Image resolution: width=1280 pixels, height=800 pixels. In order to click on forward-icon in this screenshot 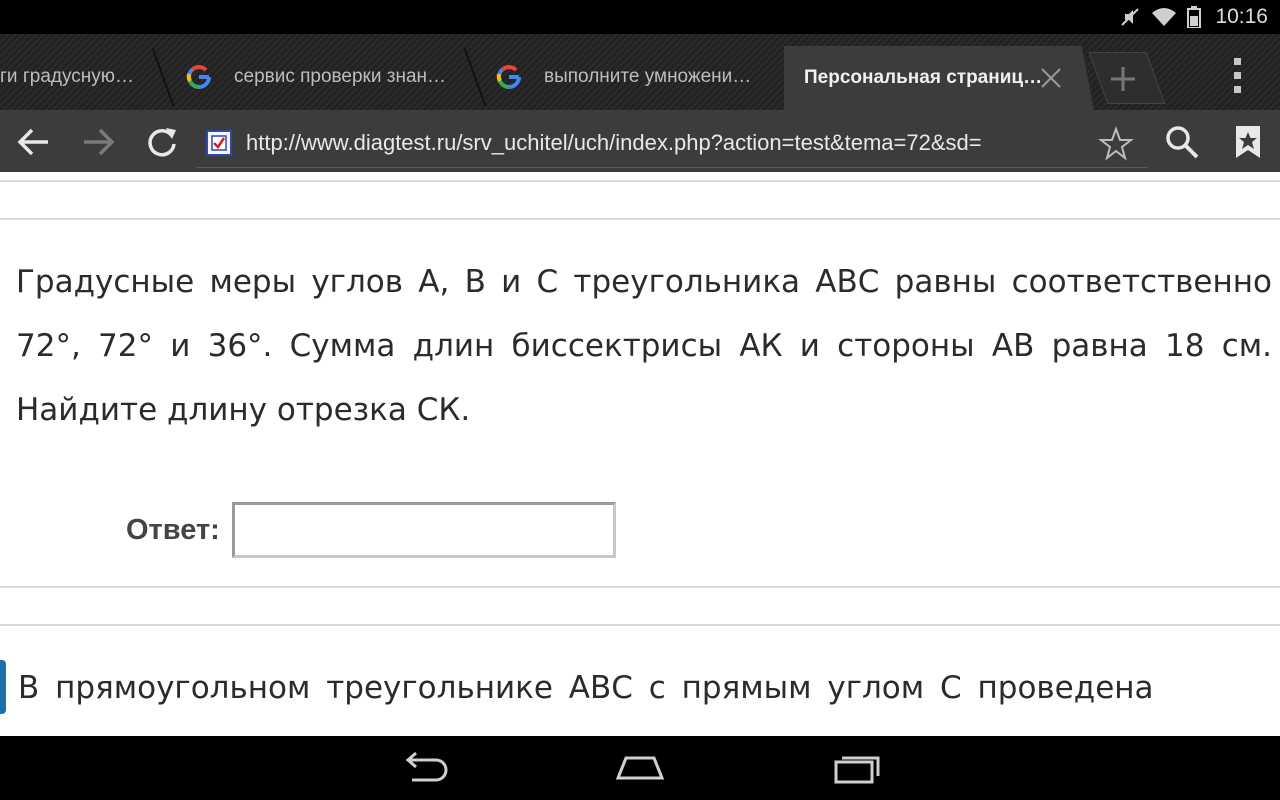, I will do `click(98, 142)`.